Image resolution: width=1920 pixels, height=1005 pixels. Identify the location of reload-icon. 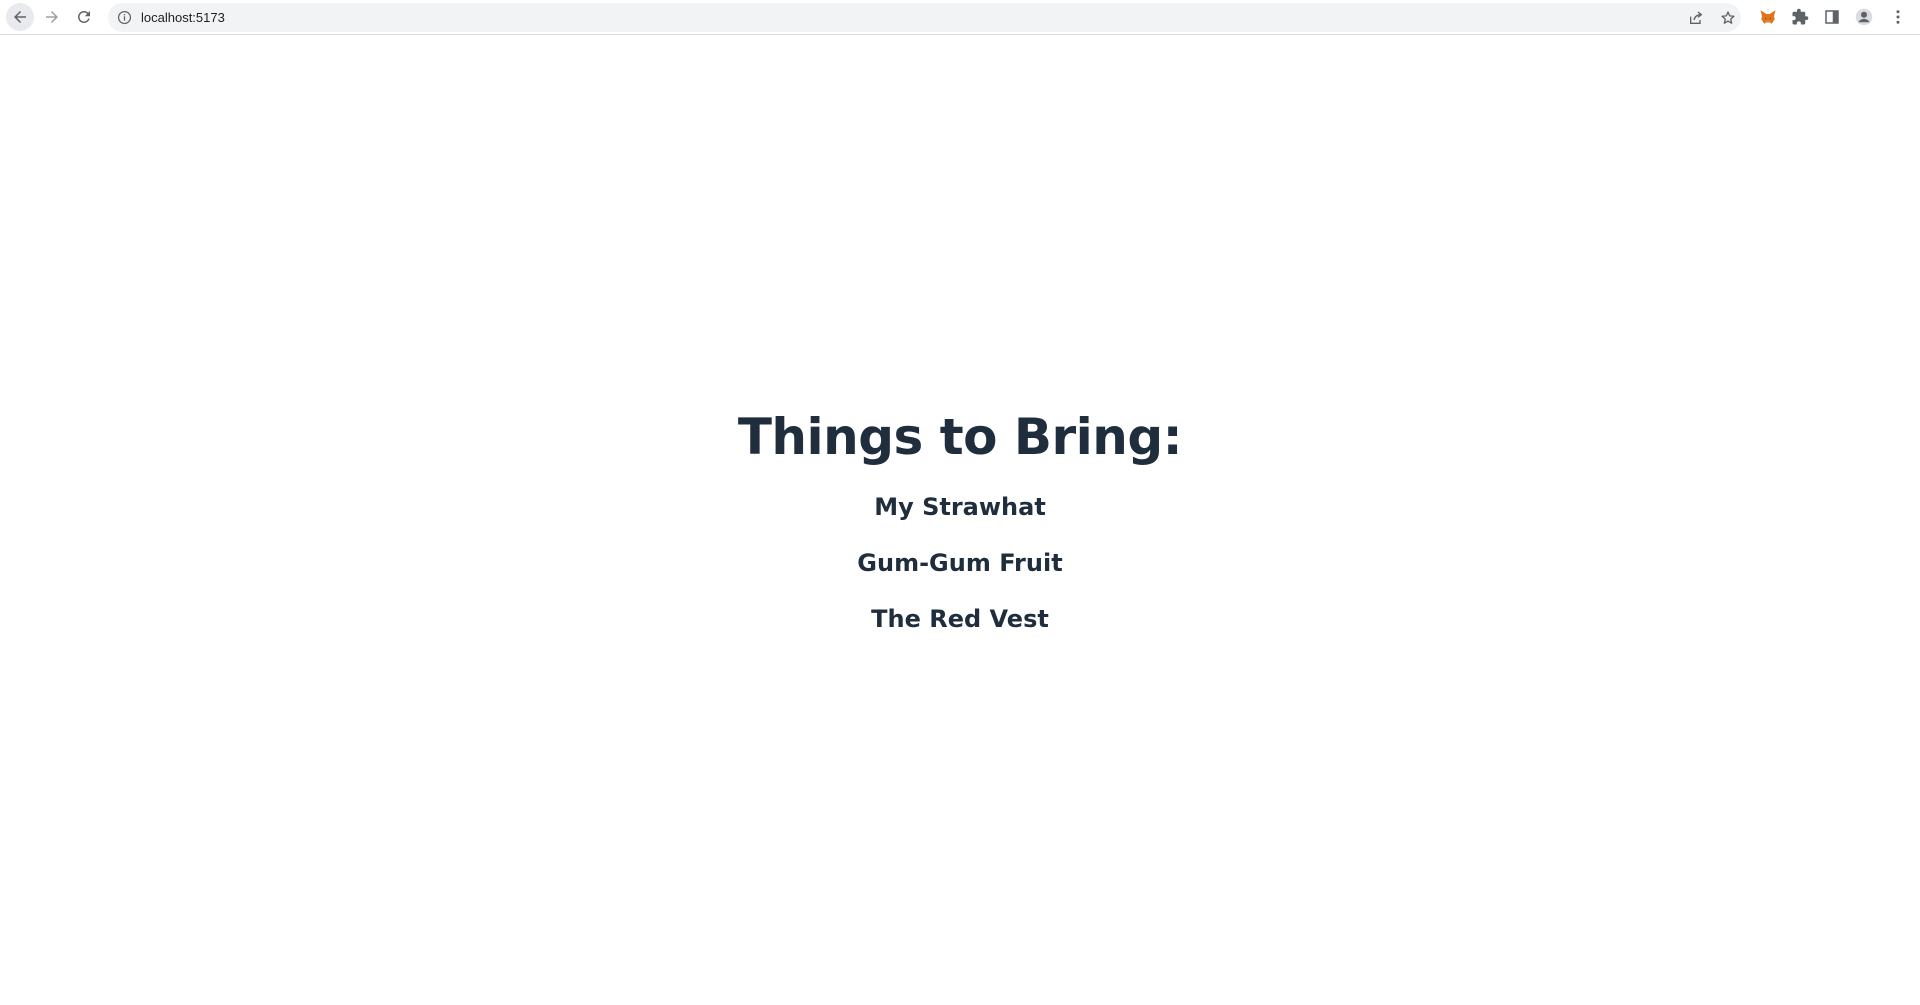
(83, 16).